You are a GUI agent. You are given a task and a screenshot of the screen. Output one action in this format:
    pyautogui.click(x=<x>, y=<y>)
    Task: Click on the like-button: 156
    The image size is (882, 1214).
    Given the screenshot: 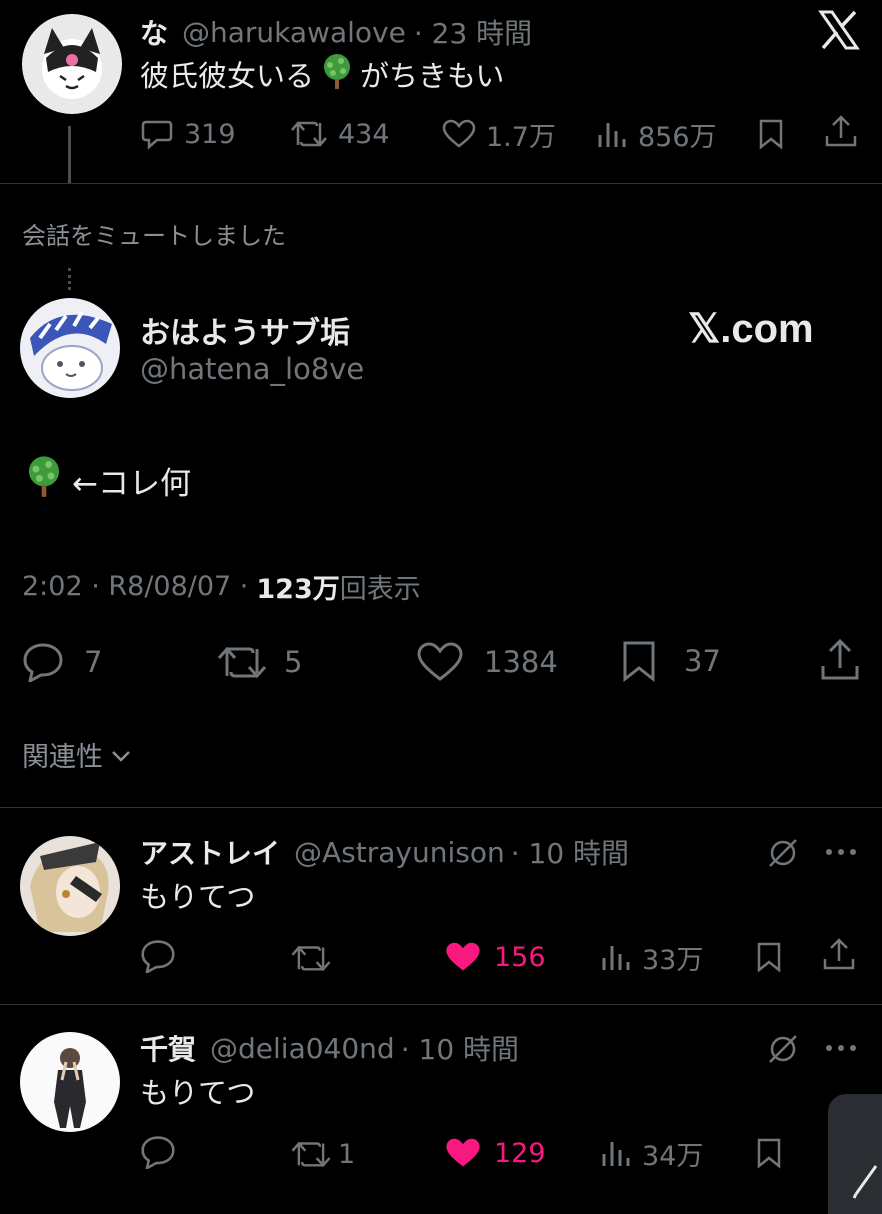 What is the action you would take?
    pyautogui.click(x=495, y=957)
    